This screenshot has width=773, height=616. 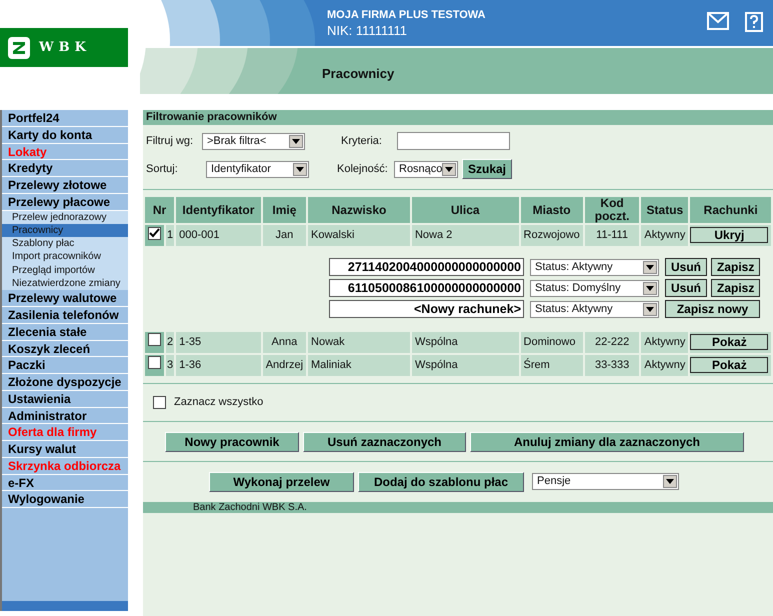 What do you see at coordinates (218, 342) in the screenshot?
I see `table-cell: 1-35` at bounding box center [218, 342].